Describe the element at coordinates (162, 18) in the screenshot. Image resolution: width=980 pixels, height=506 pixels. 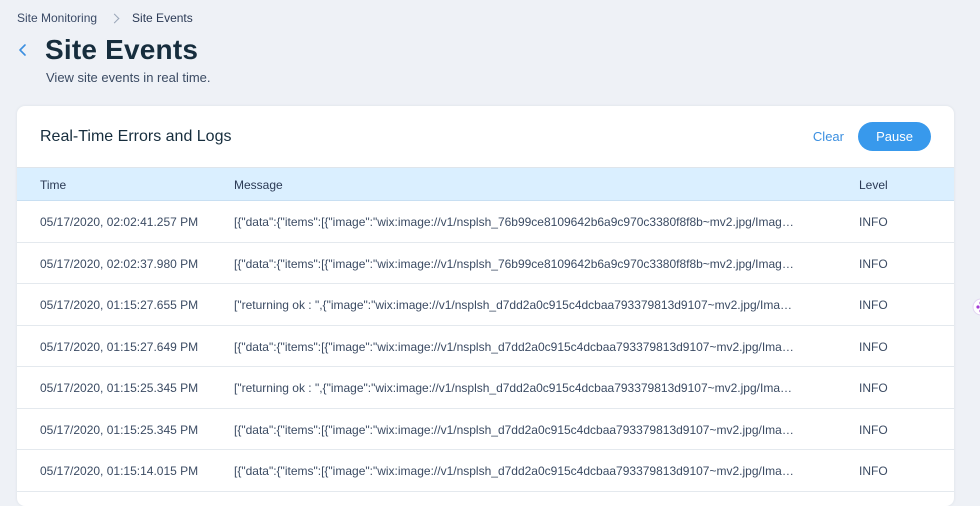
I see `breadcrumb-current: Site Events` at that location.